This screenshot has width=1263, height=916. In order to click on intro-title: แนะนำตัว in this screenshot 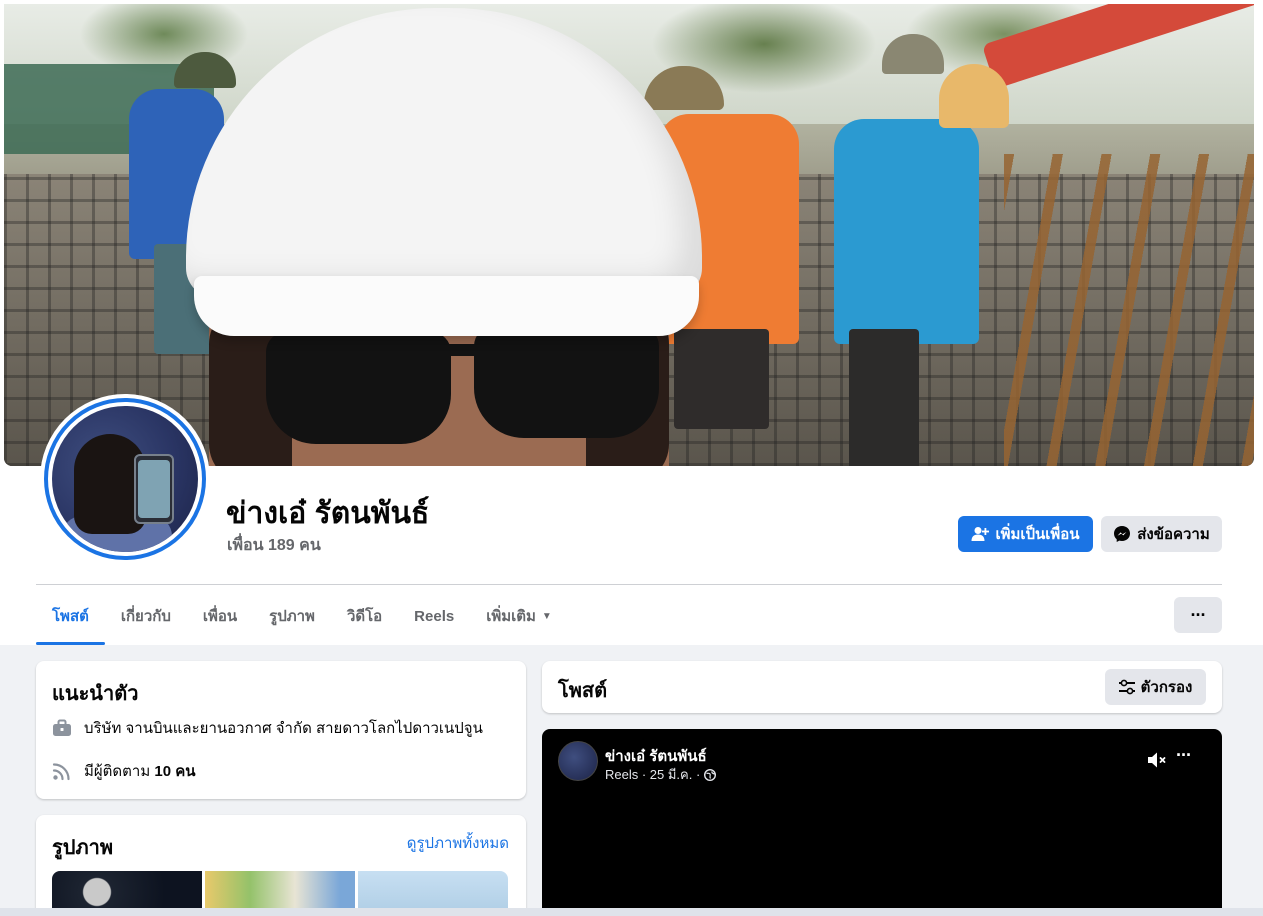, I will do `click(95, 694)`.